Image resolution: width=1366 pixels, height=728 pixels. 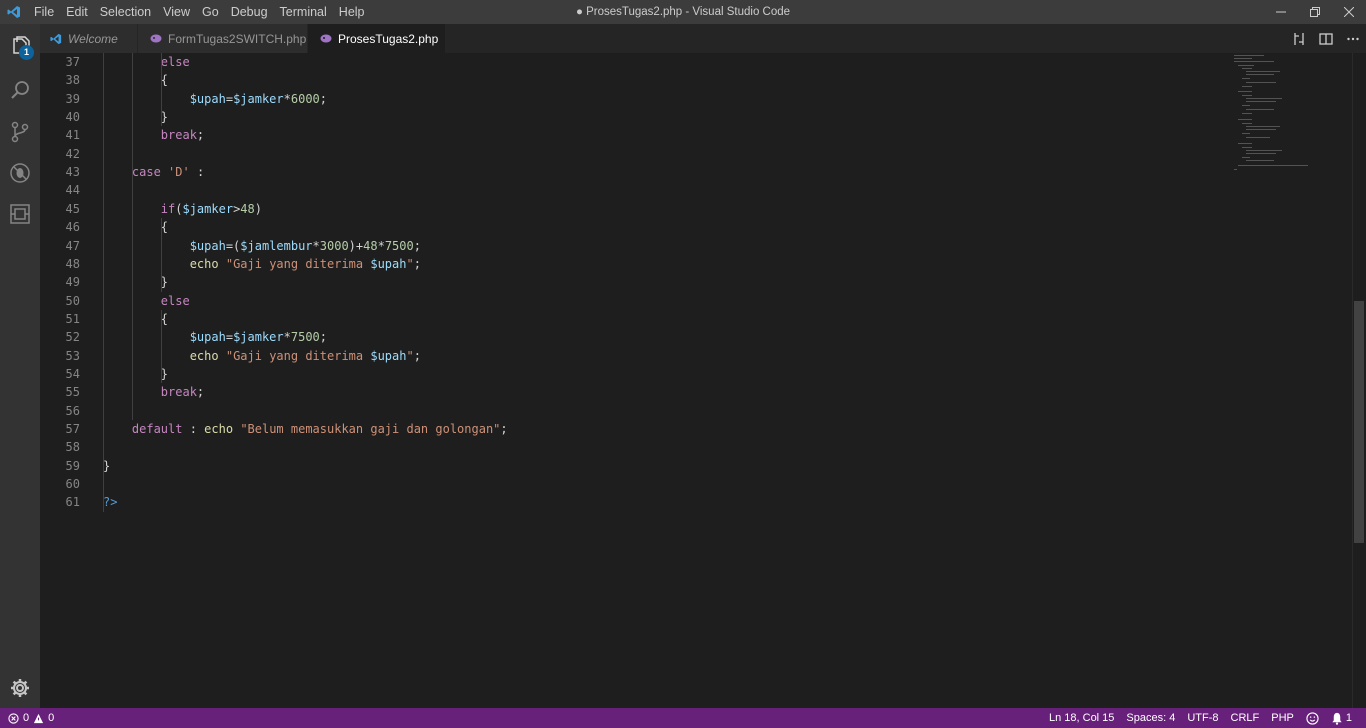 I want to click on feedback-button, so click(x=1312, y=718).